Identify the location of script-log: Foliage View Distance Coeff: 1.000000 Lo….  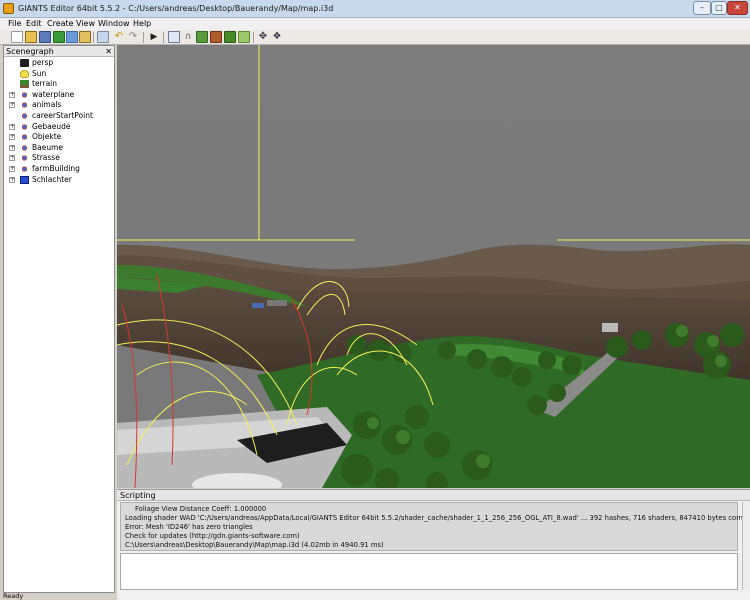
(435, 526).